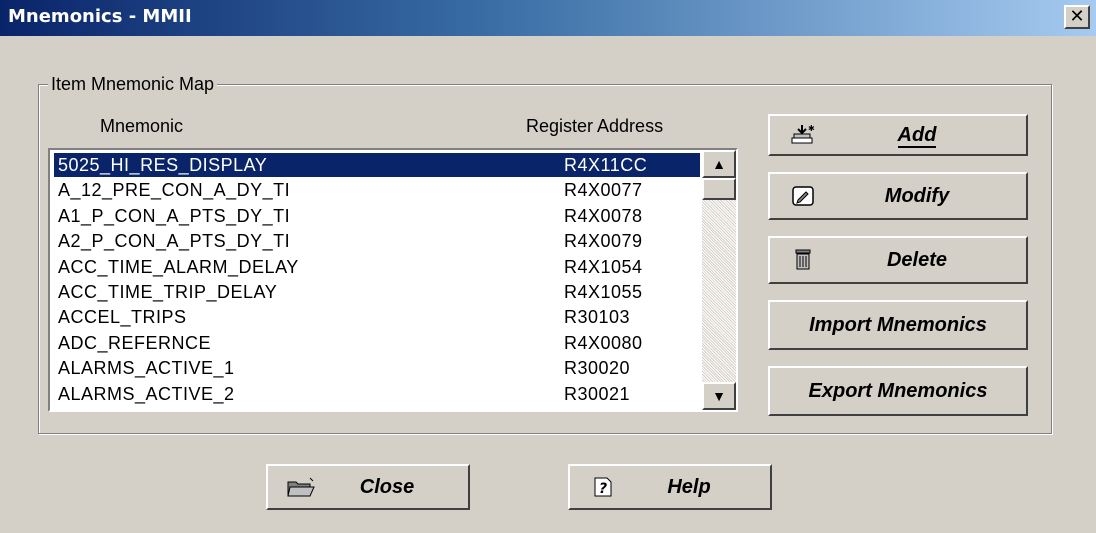 The width and height of the screenshot is (1096, 533). Describe the element at coordinates (803, 196) in the screenshot. I see `pencil-icon` at that location.